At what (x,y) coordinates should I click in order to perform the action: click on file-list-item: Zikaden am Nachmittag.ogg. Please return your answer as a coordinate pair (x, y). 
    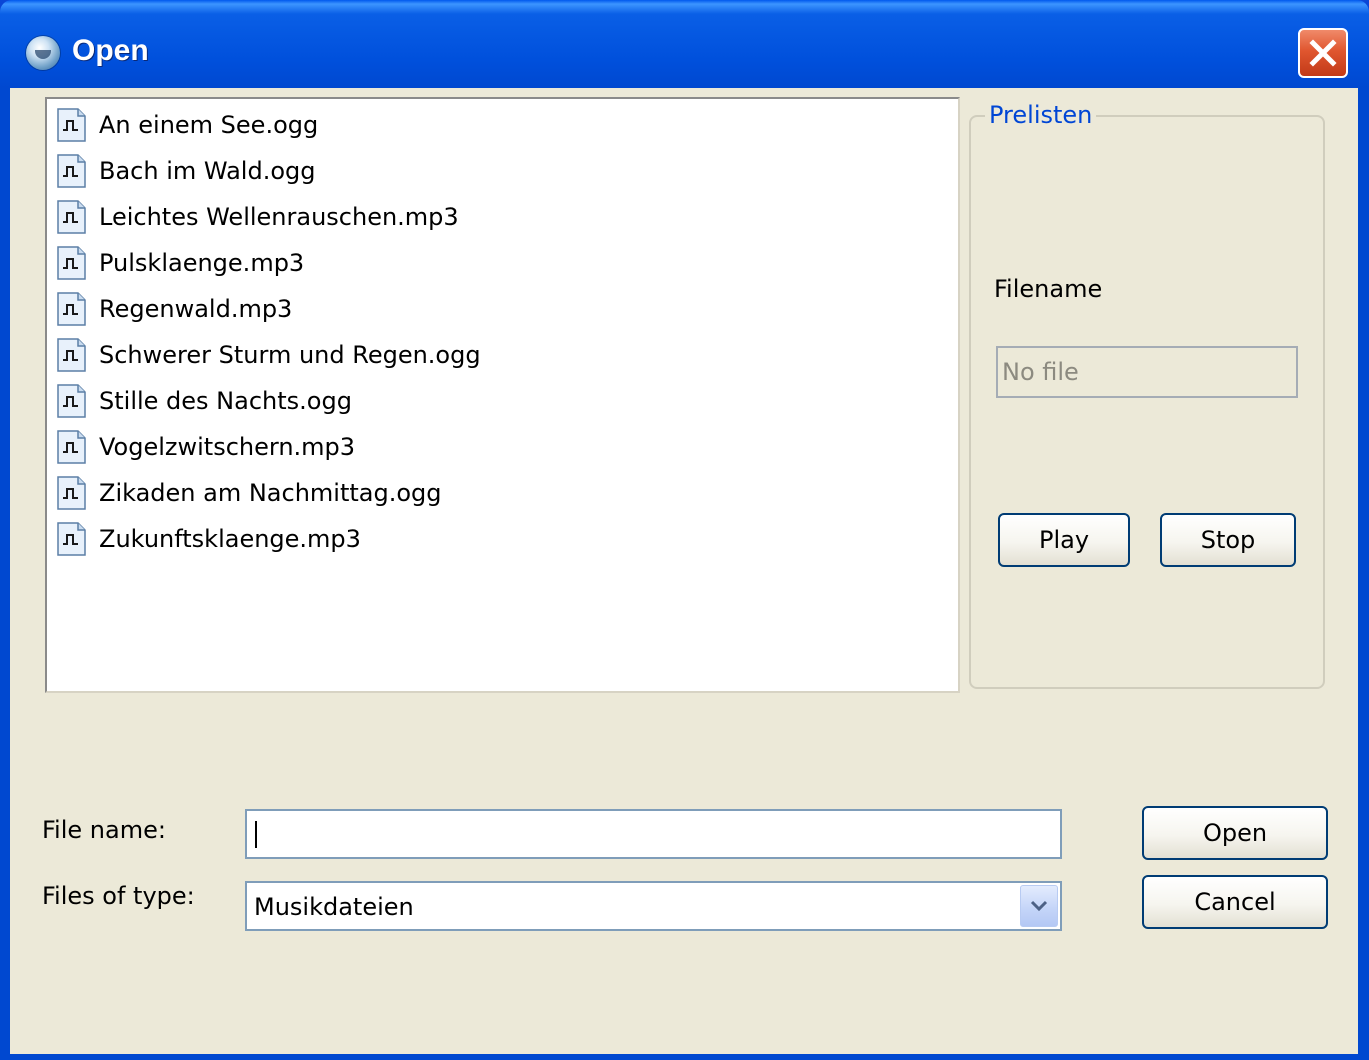
    Looking at the image, I should click on (248, 493).